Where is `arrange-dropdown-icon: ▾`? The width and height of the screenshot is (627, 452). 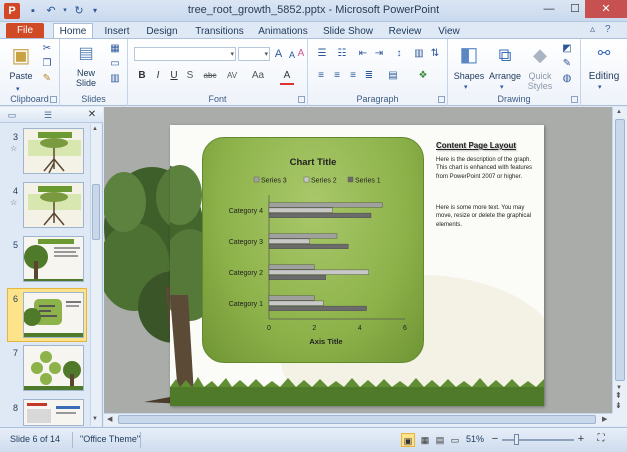 arrange-dropdown-icon: ▾ is located at coordinates (502, 88).